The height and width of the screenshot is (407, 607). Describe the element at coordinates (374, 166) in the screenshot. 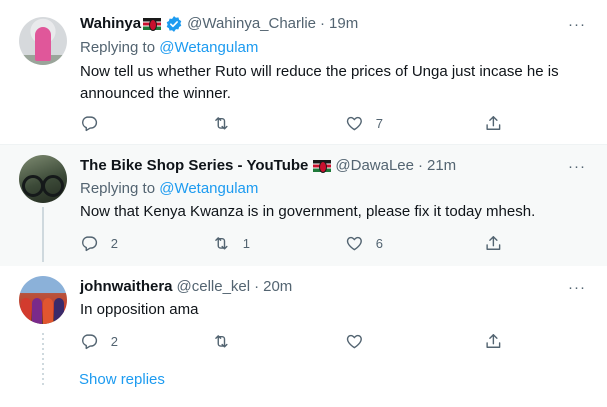

I see `user-handle: @DawaLee` at that location.